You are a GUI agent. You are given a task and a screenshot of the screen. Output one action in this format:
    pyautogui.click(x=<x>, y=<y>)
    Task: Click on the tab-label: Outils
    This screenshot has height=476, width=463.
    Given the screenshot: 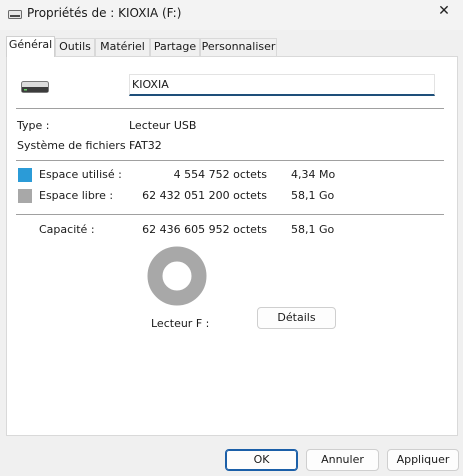 What is the action you would take?
    pyautogui.click(x=75, y=46)
    